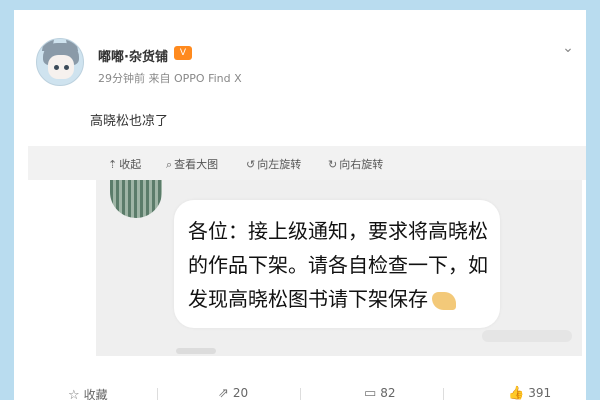 Image resolution: width=600 pixels, height=400 pixels. What do you see at coordinates (333, 164) in the screenshot?
I see `rotate-right-icon: ↻` at bounding box center [333, 164].